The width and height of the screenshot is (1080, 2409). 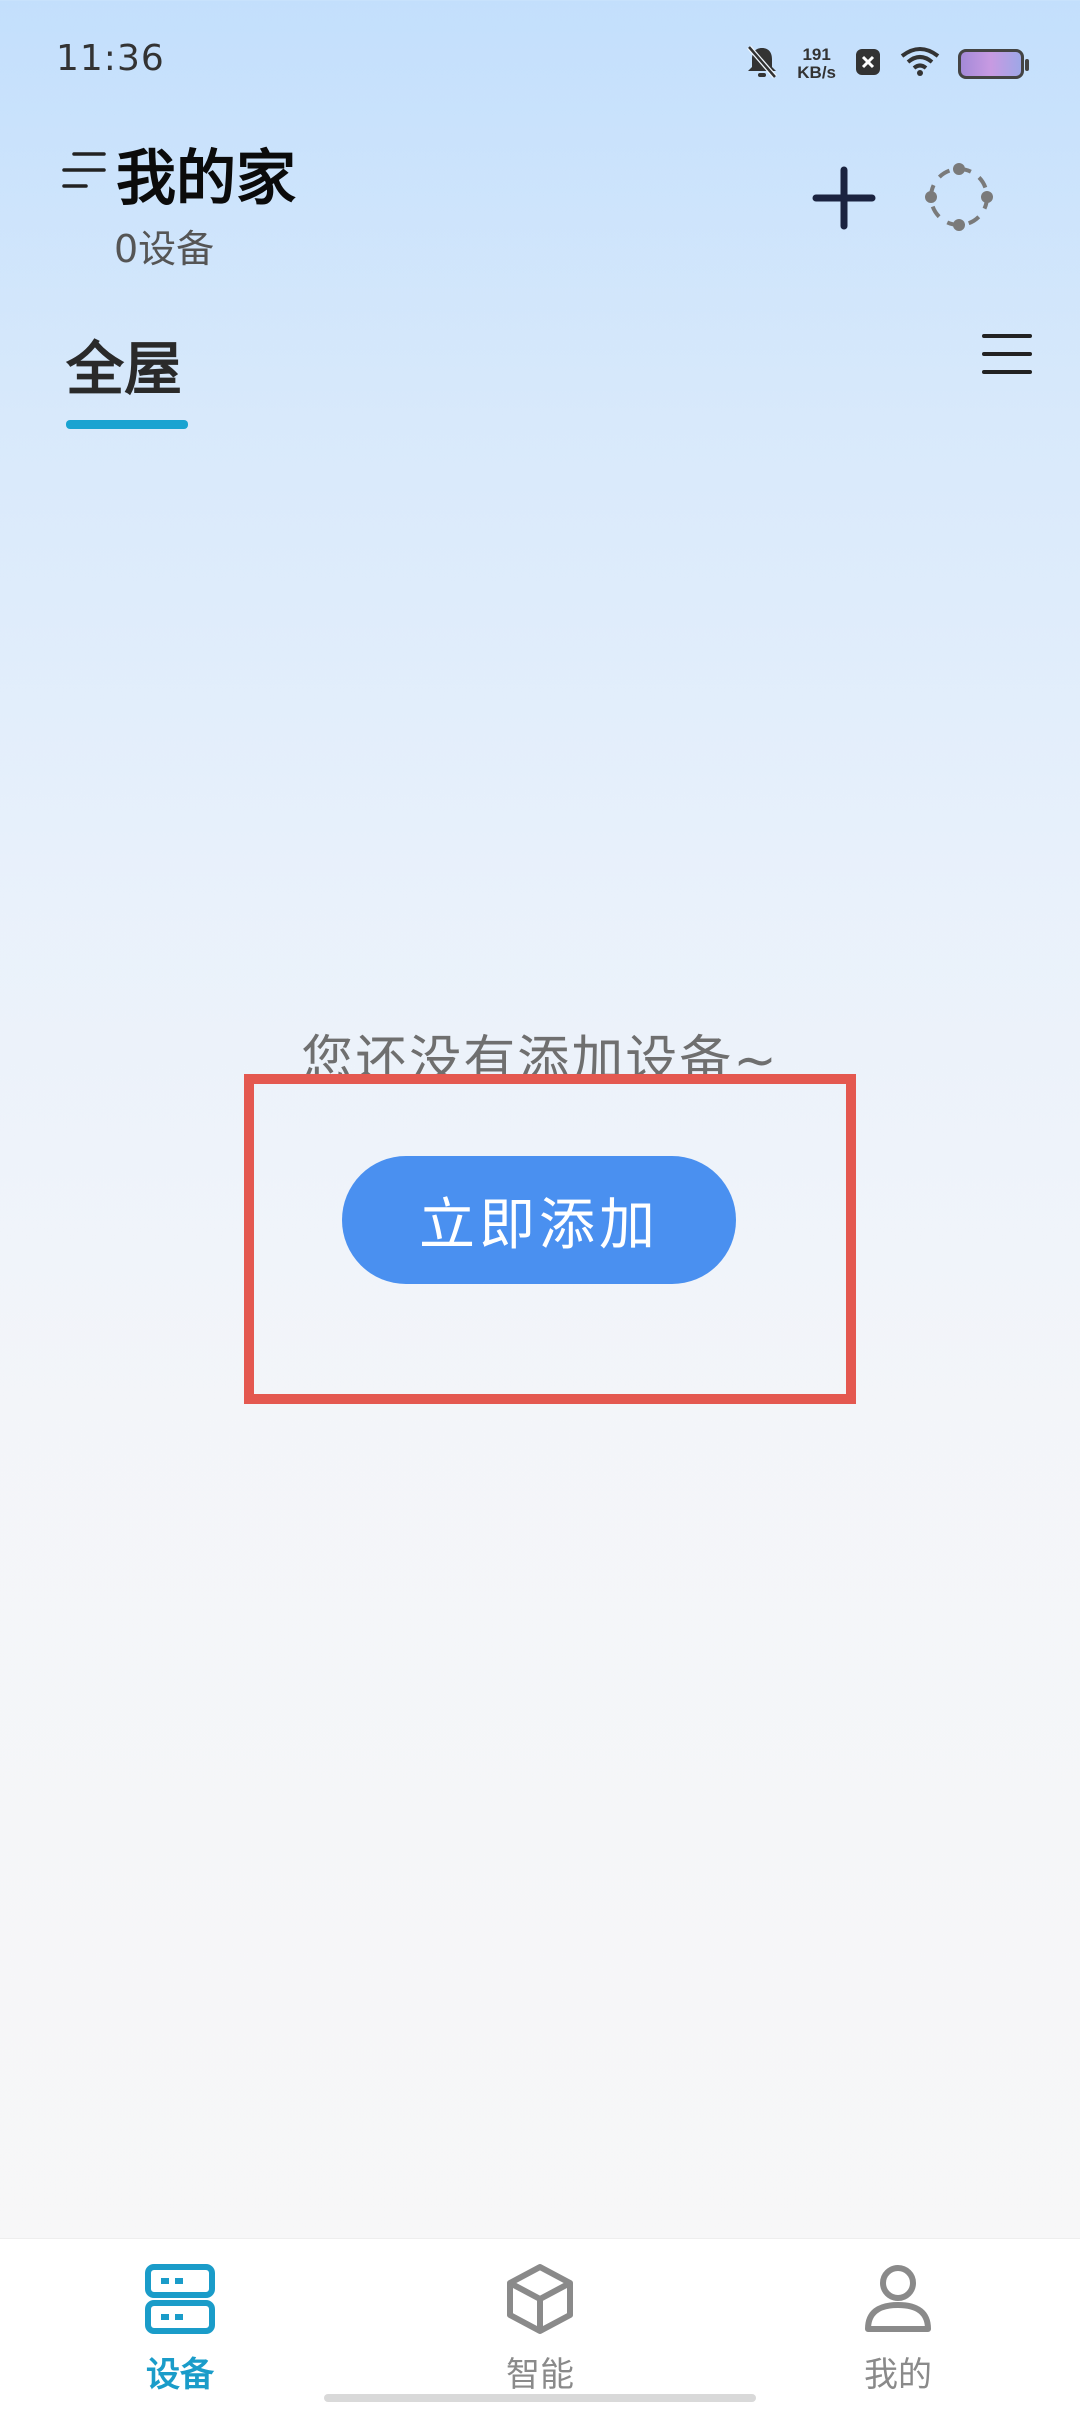 I want to click on close-notification-icon, so click(x=868, y=64).